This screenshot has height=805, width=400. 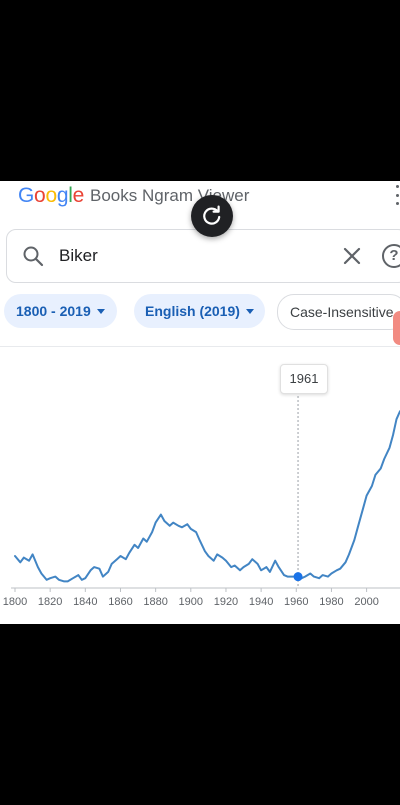 I want to click on x-tick-label: 1940, so click(x=261, y=602).